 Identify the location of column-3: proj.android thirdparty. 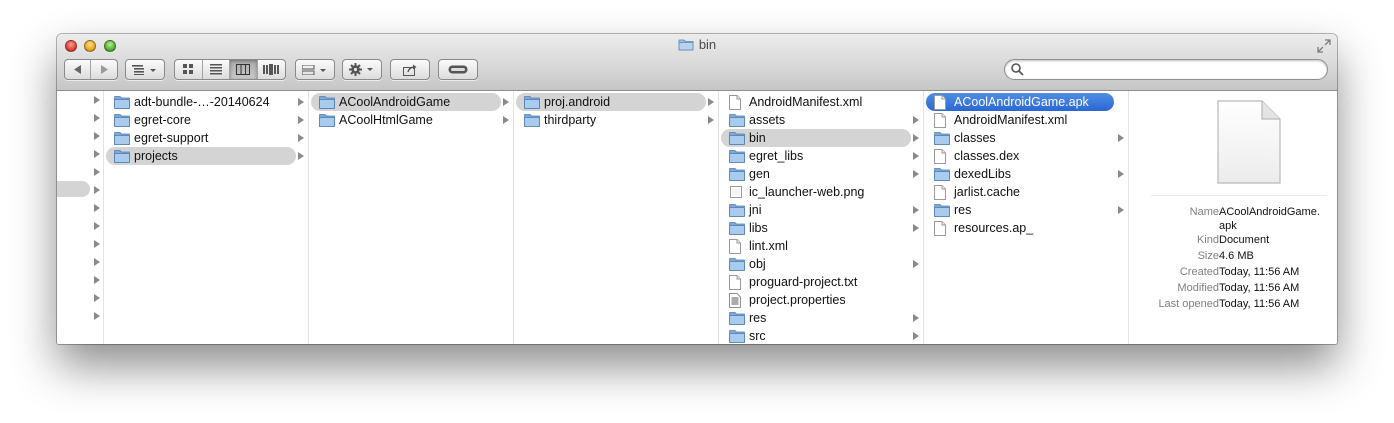
(616, 217).